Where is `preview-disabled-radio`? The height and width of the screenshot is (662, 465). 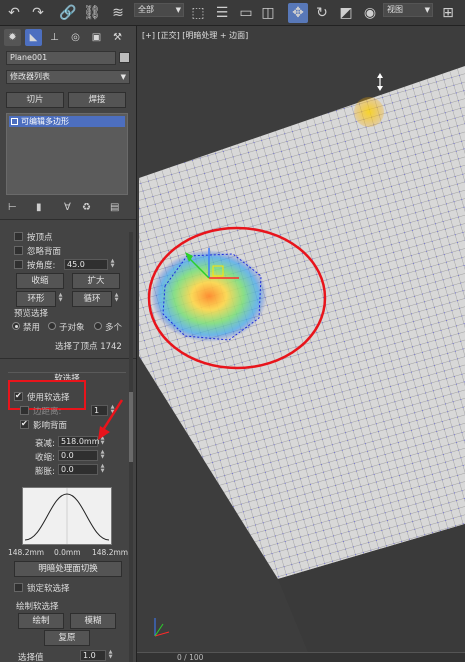 preview-disabled-radio is located at coordinates (16, 326).